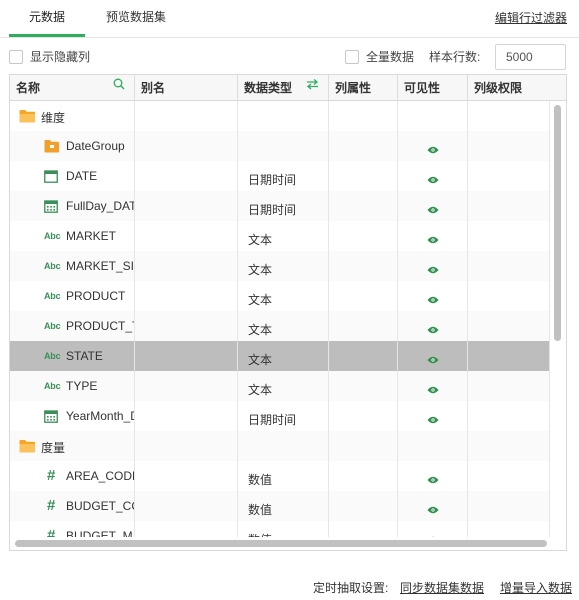 The image size is (579, 600). I want to click on table-row: Abc PRODUCT 文本, so click(280, 296).